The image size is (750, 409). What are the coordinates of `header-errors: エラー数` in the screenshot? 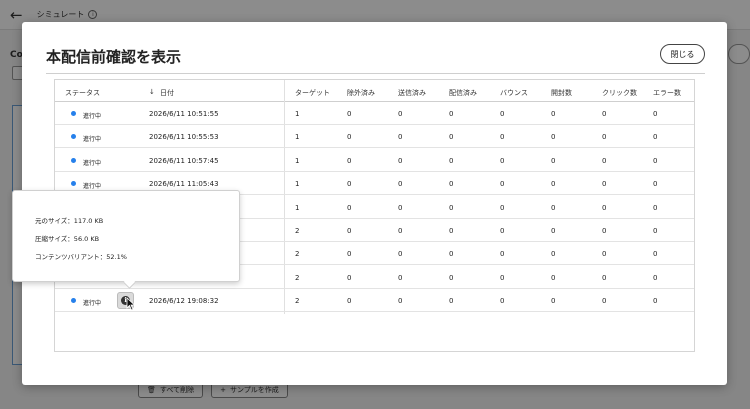 It's located at (667, 93).